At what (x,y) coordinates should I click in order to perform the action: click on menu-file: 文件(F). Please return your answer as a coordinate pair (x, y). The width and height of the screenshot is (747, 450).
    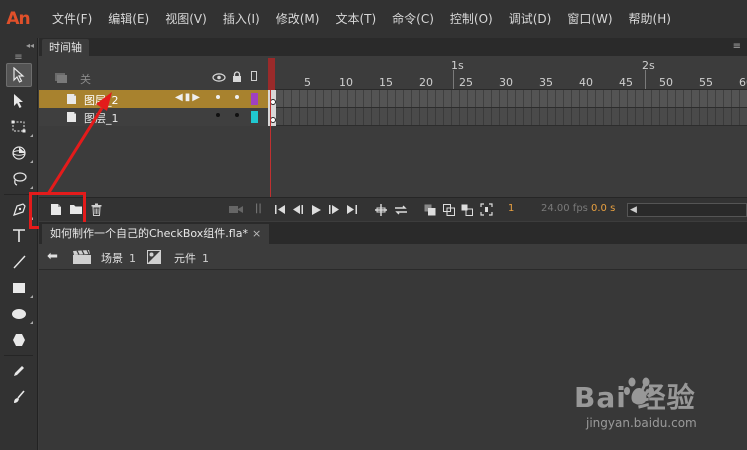
    Looking at the image, I should click on (72, 19).